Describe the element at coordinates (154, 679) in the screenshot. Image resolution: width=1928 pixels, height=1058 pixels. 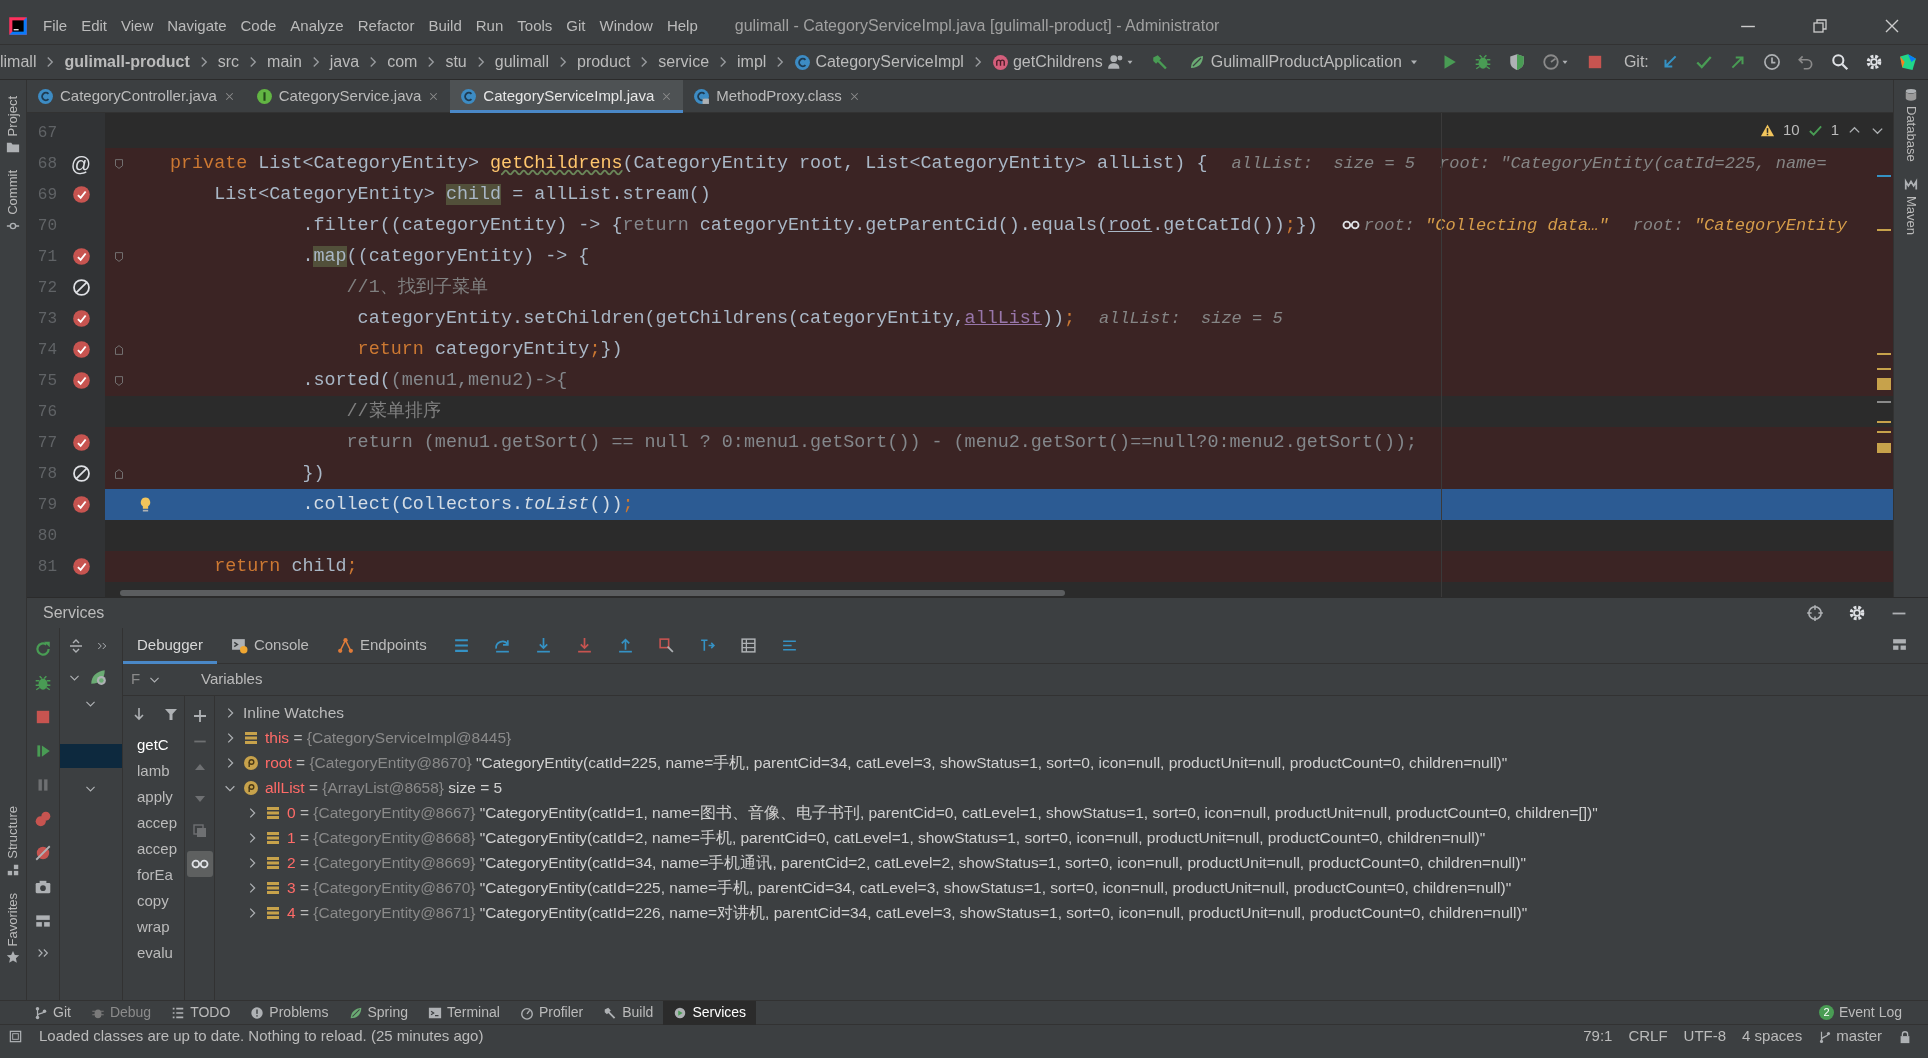
I see `frames-dropdown: F` at that location.